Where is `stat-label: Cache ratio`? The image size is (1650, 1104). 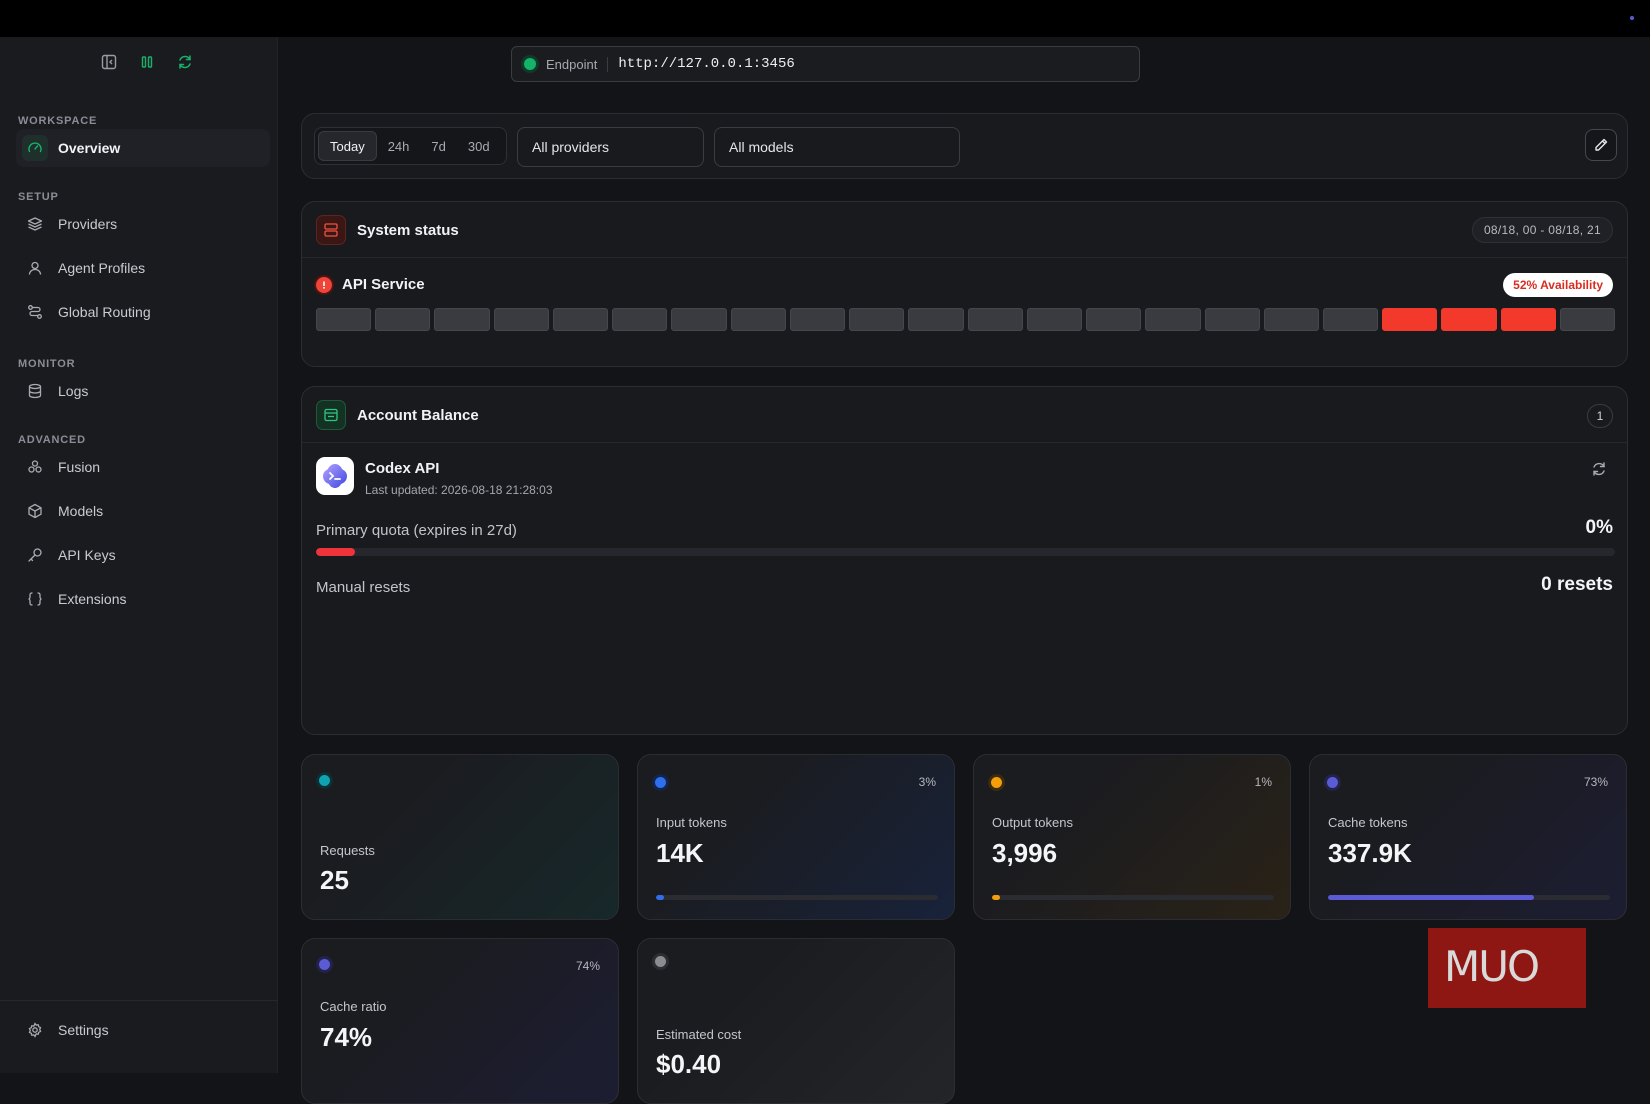 stat-label: Cache ratio is located at coordinates (353, 1006).